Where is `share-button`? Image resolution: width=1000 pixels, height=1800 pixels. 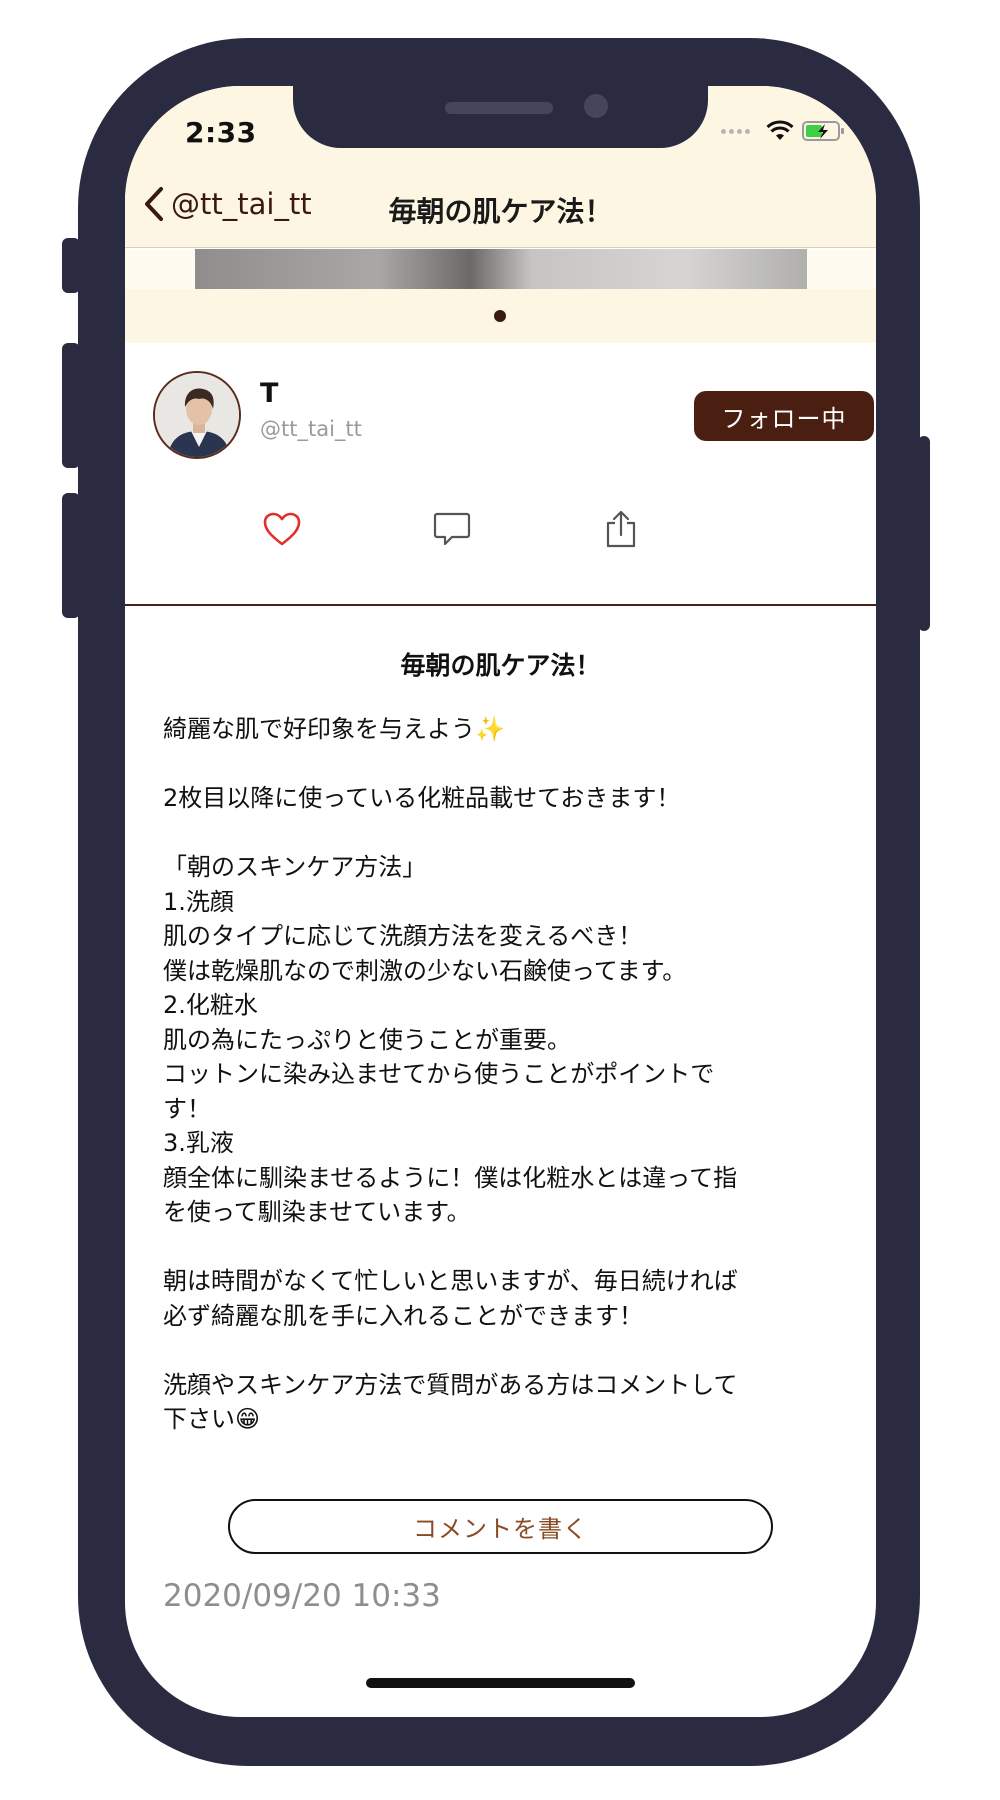 share-button is located at coordinates (621, 529).